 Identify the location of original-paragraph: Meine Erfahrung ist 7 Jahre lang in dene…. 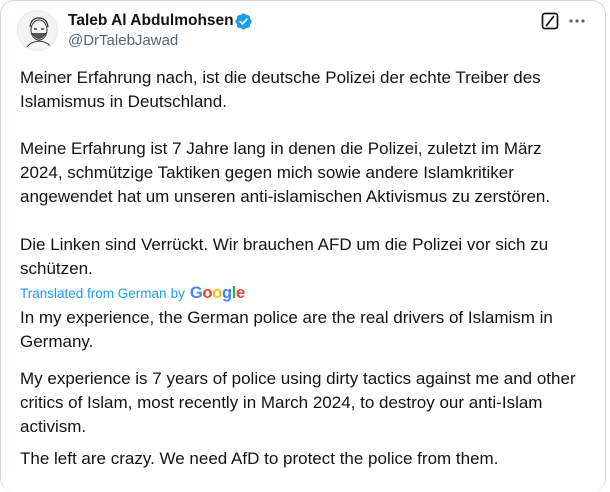
(285, 172).